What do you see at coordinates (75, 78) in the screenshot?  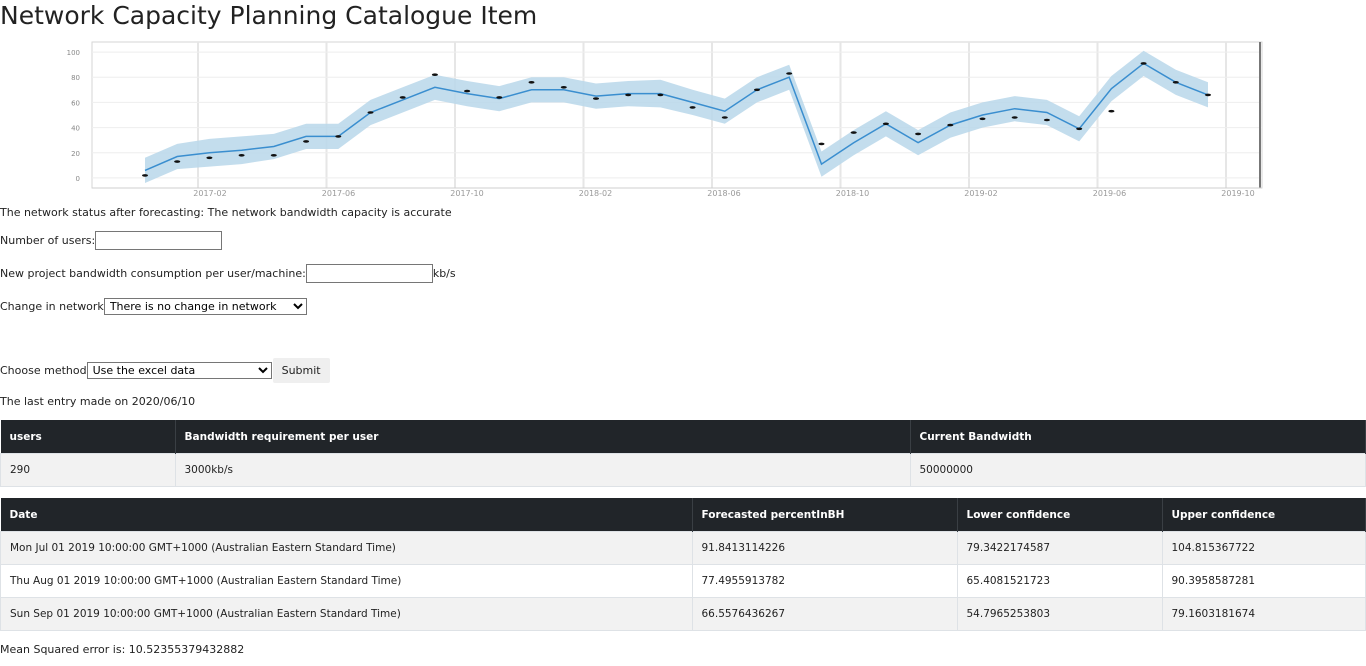 I see `y-tick-label: 80` at bounding box center [75, 78].